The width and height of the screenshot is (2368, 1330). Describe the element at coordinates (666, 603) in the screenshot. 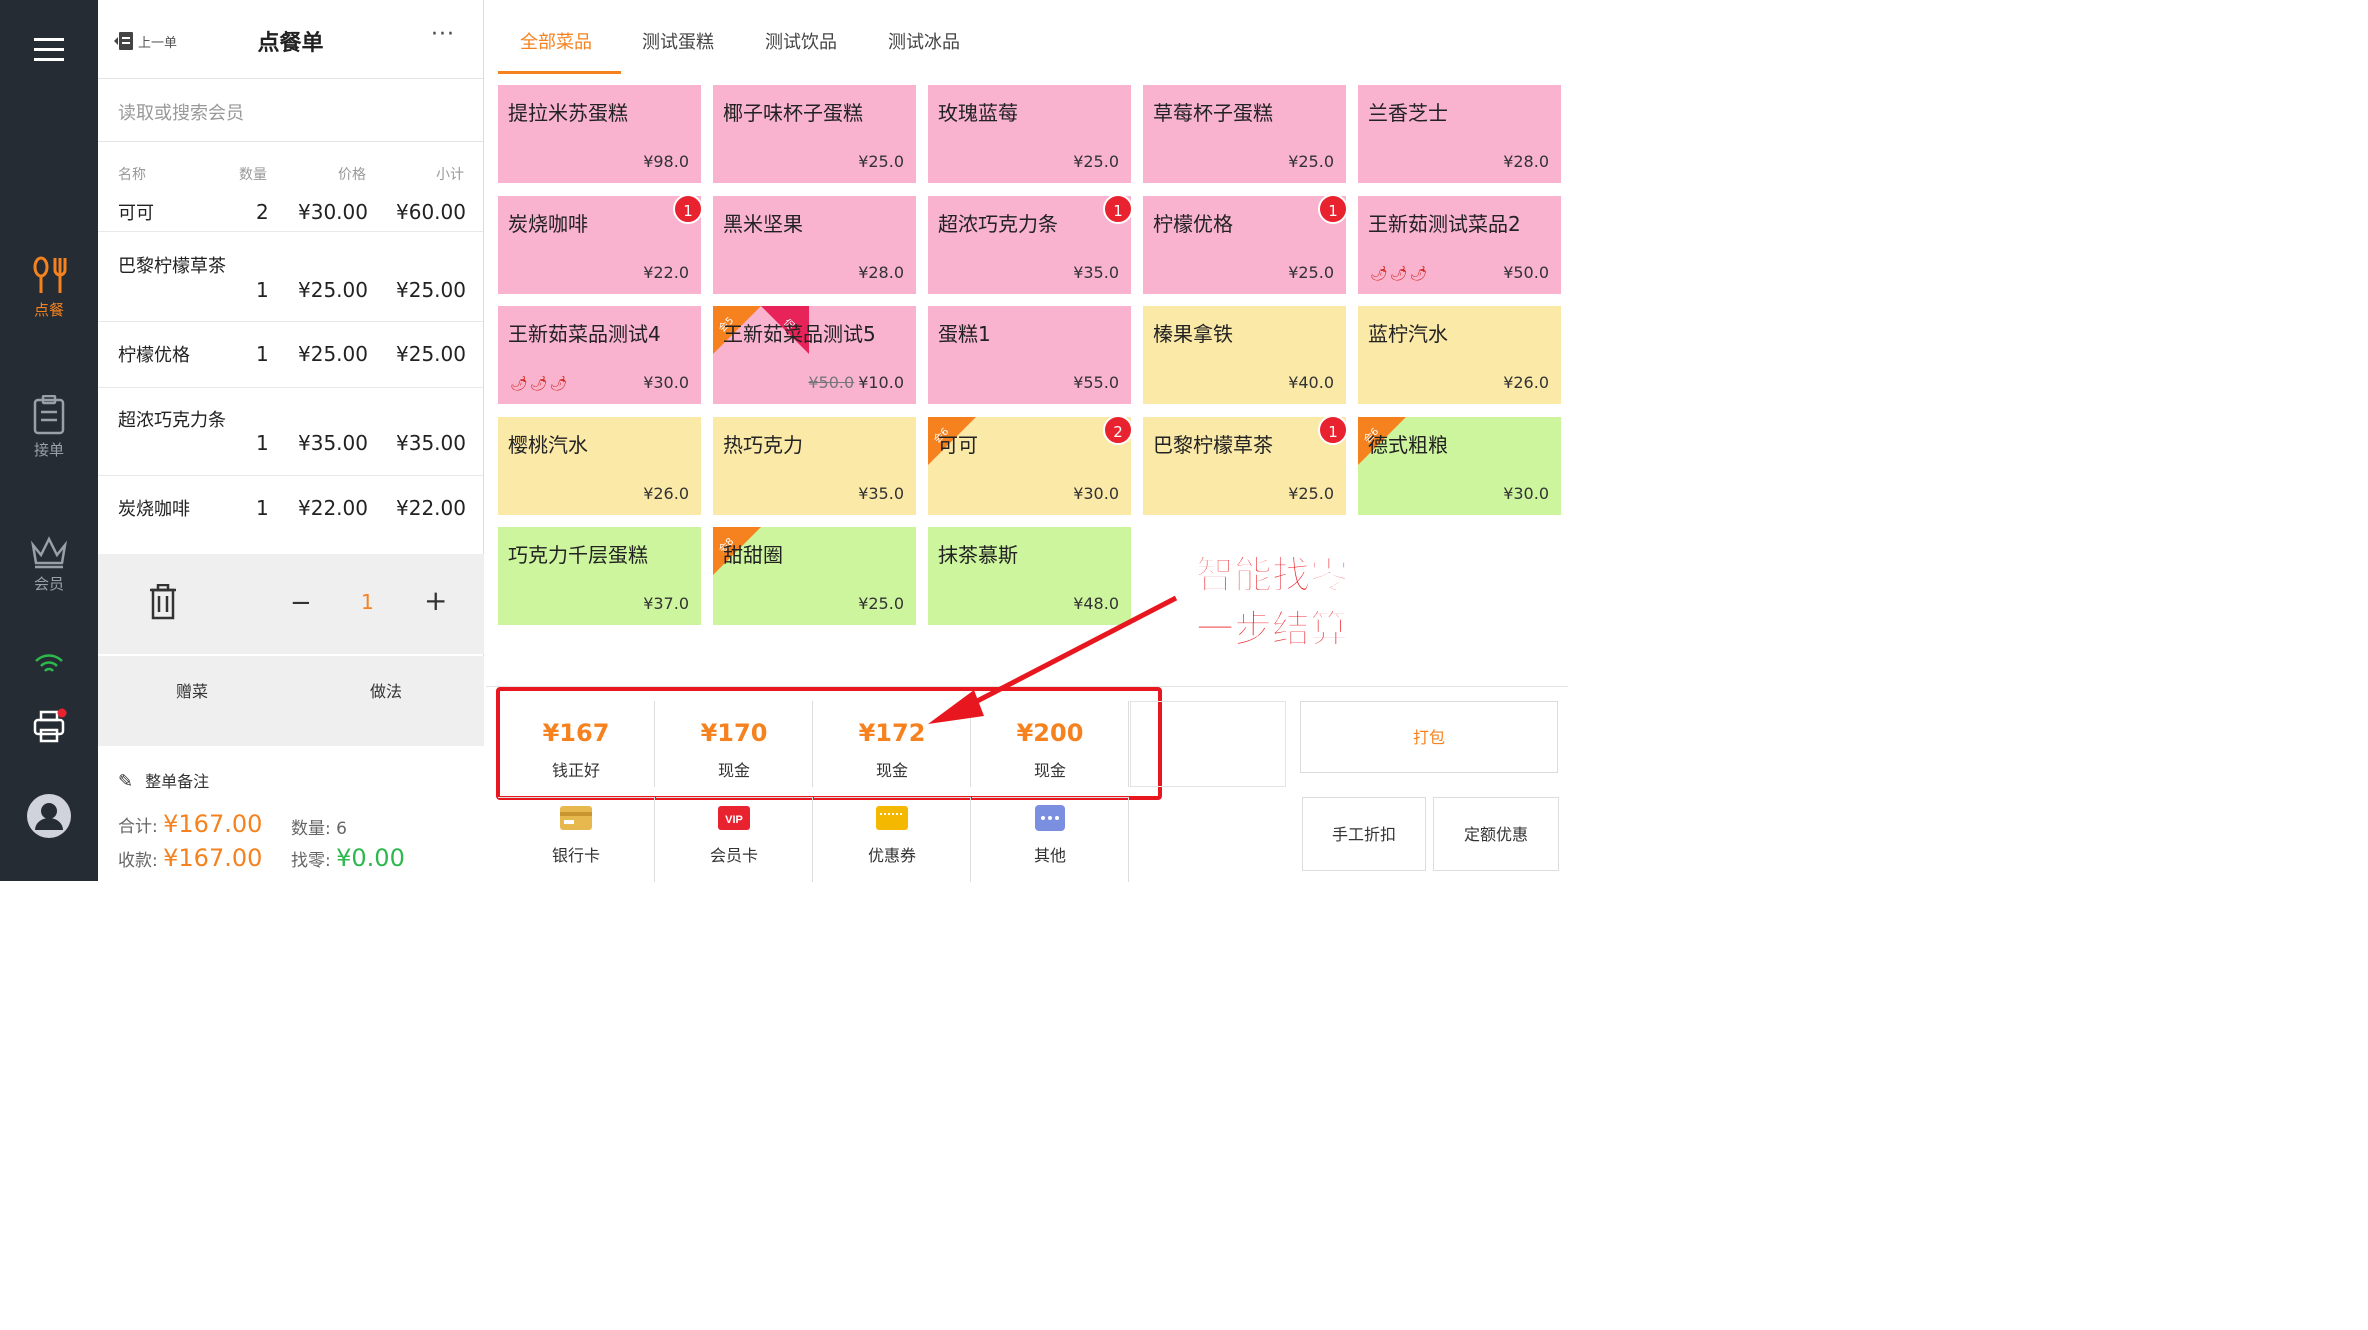

I see `dish-price: ¥37.0` at that location.